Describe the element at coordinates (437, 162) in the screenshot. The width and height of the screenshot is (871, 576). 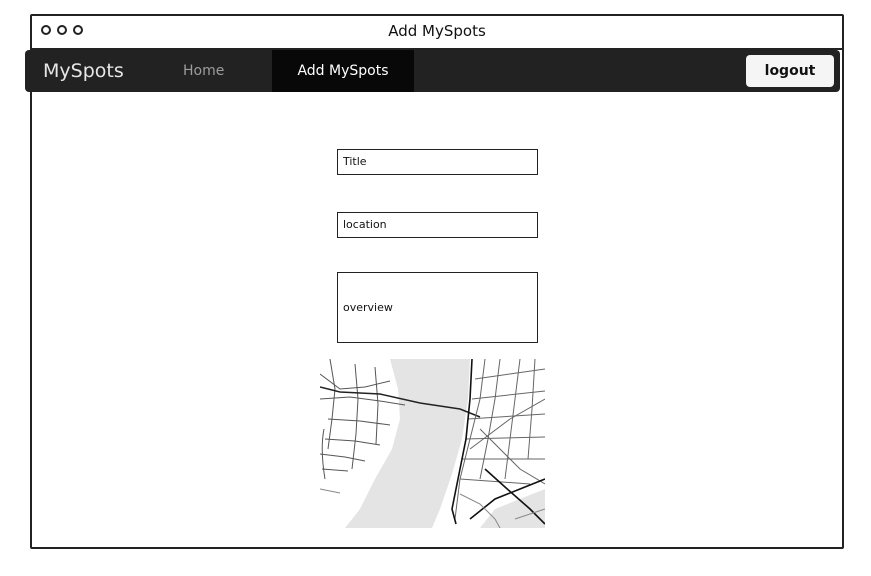
I see `title-input: Title` at that location.